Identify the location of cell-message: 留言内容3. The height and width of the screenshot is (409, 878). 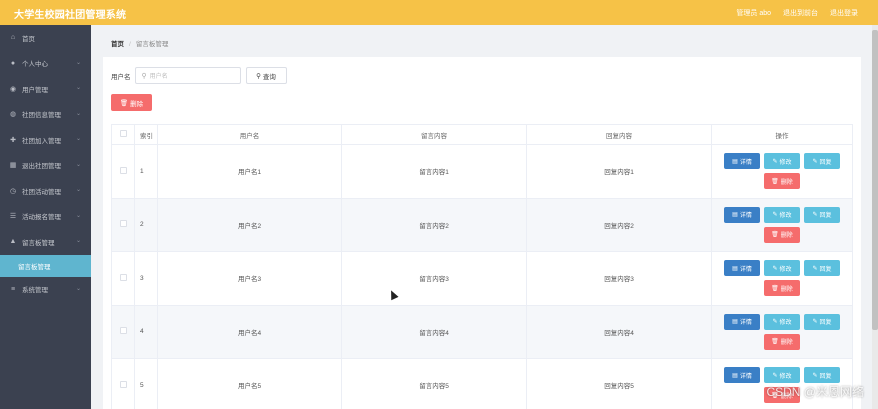
(434, 278).